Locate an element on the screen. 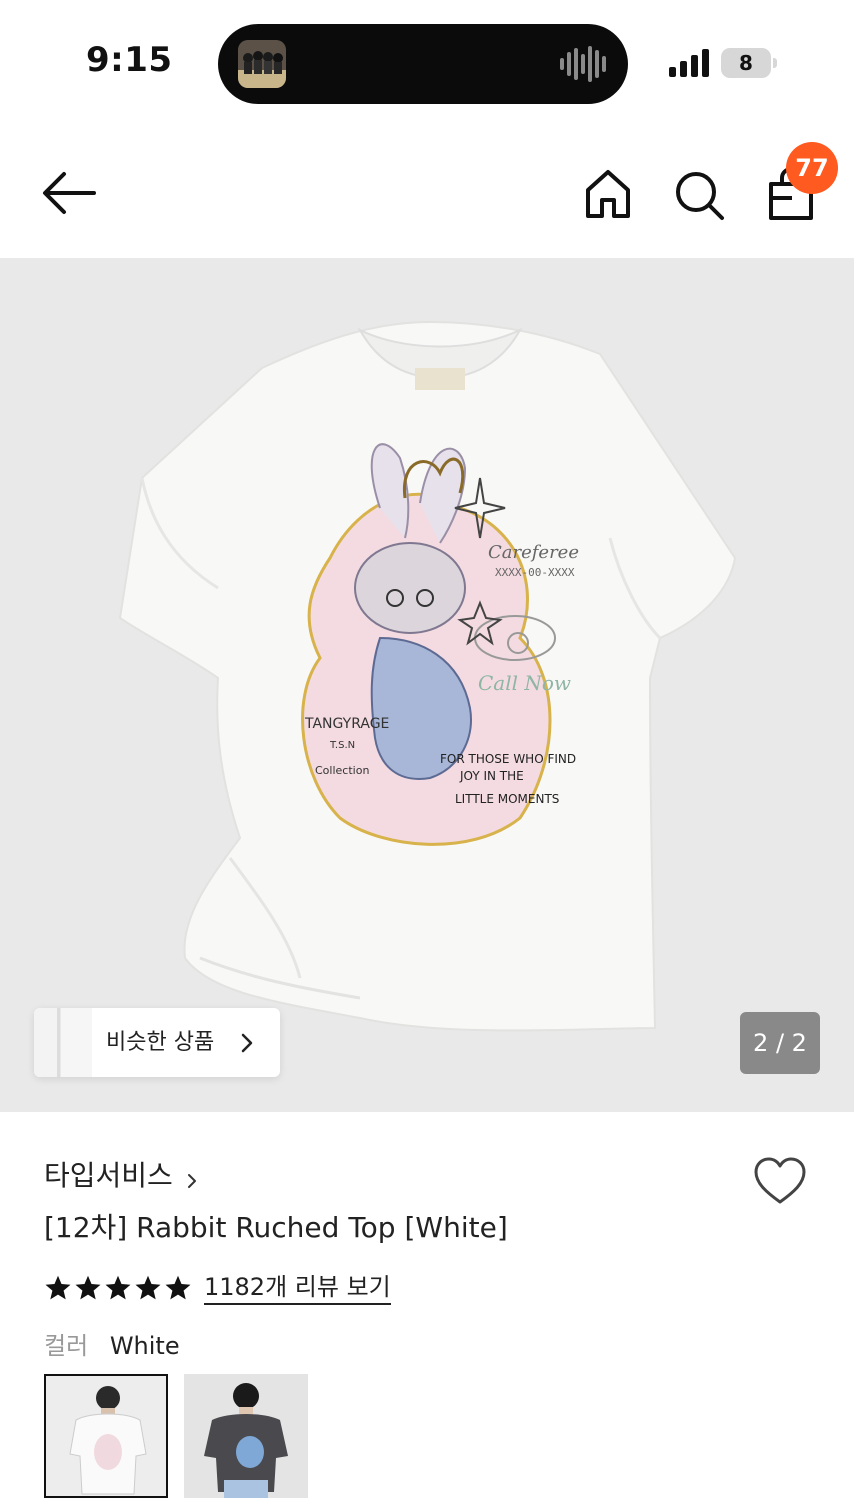  print-text-call-now: Call Now is located at coordinates (524, 683).